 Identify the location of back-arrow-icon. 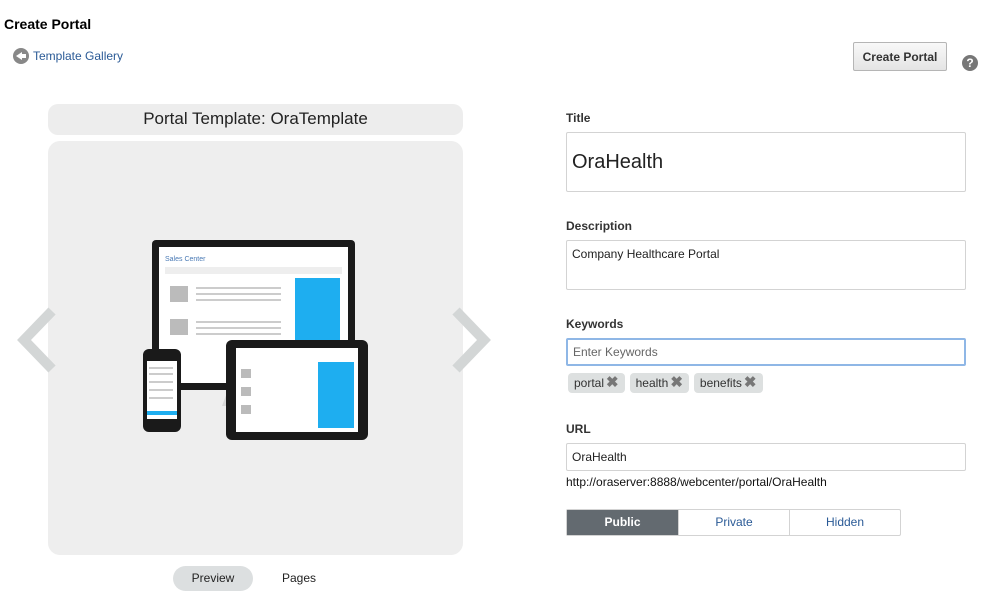
(21, 56).